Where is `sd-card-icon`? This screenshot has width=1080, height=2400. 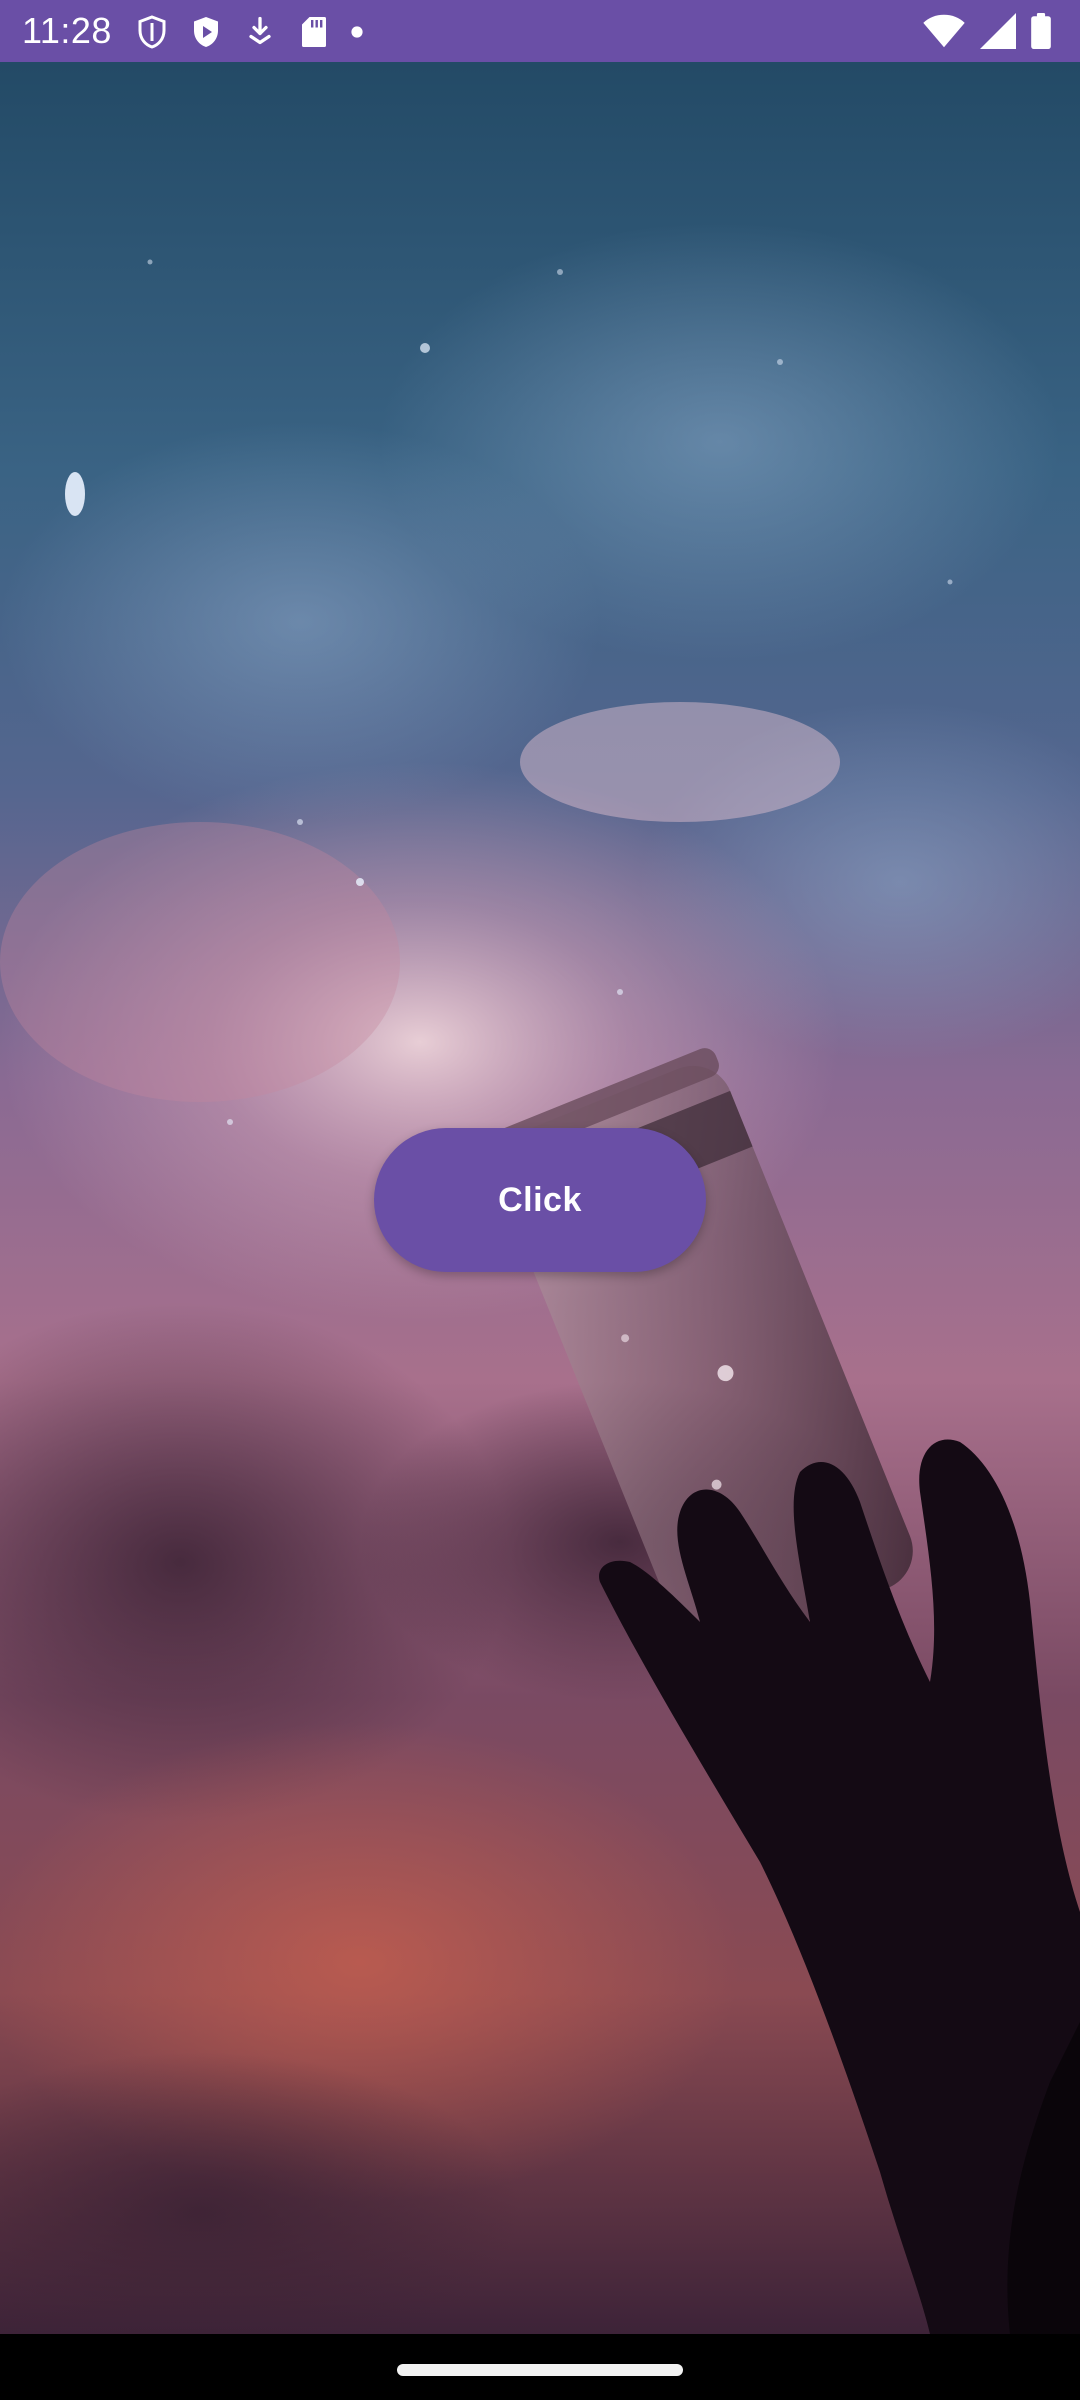
sd-card-icon is located at coordinates (314, 32).